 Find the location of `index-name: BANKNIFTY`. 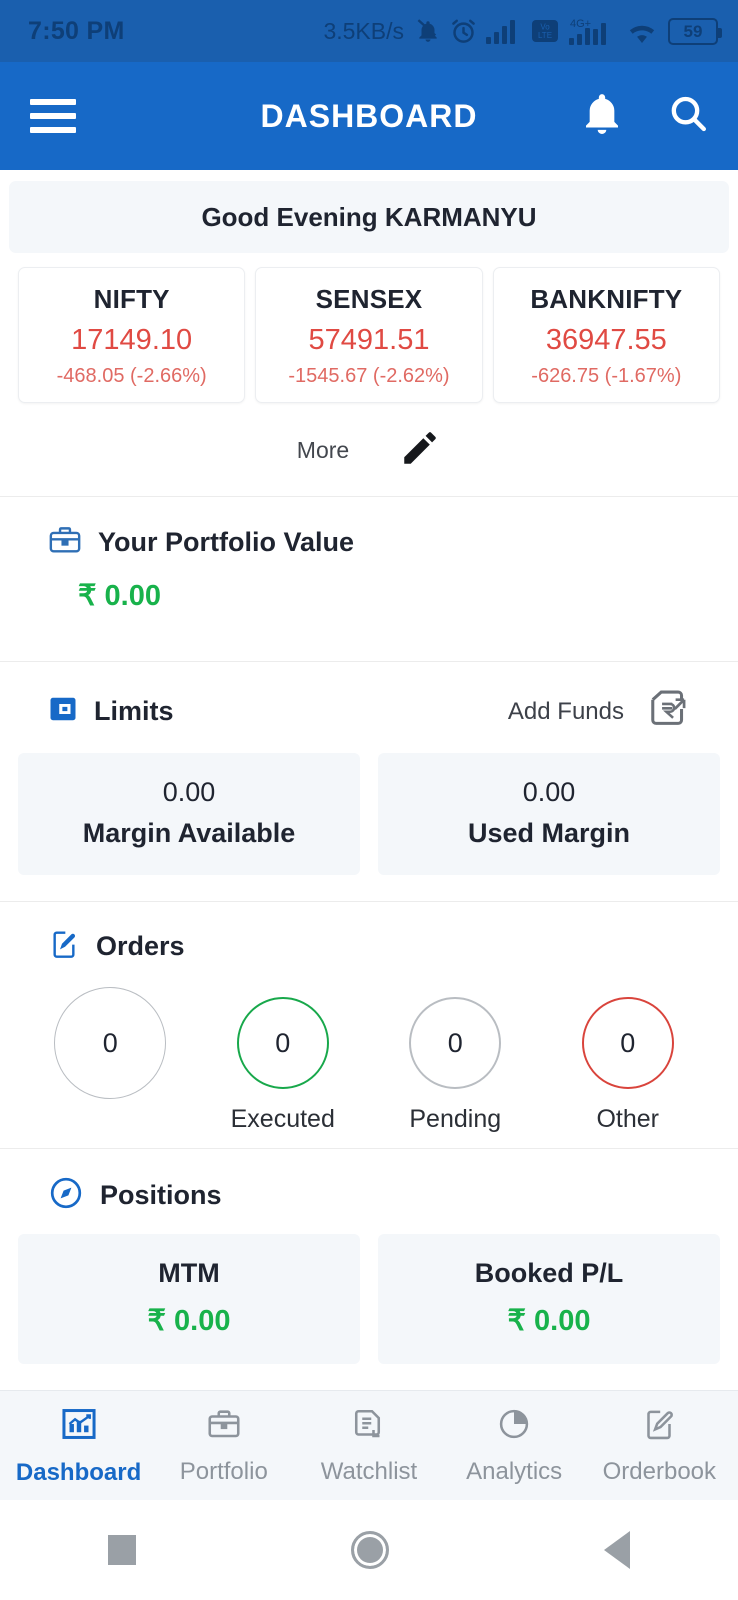

index-name: BANKNIFTY is located at coordinates (606, 299).